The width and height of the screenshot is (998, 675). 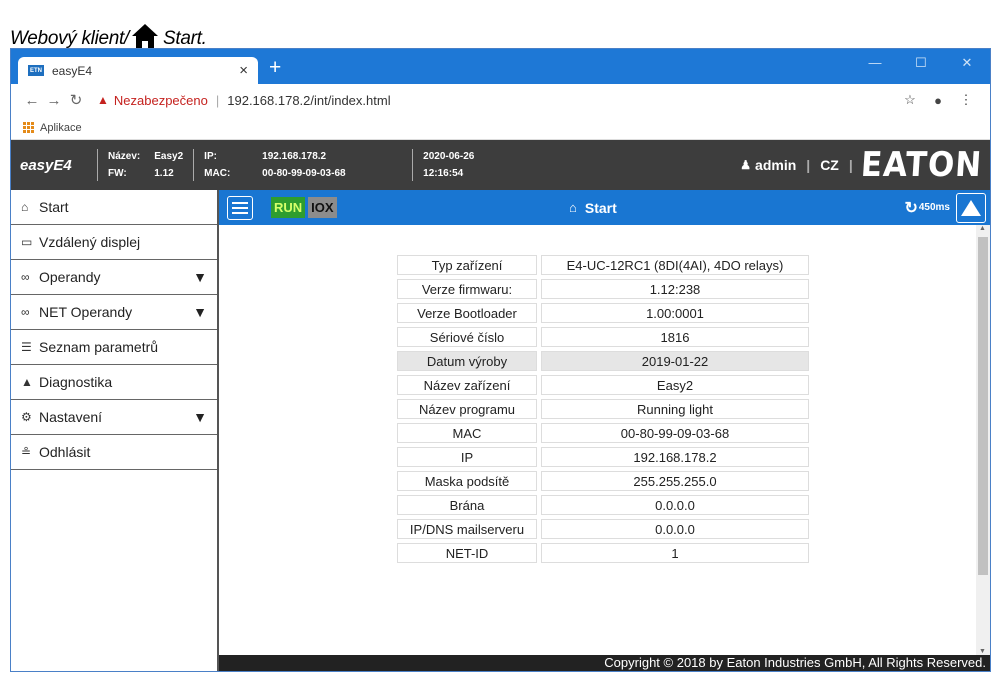 What do you see at coordinates (875, 64) in the screenshot?
I see `minimize-icon: —` at bounding box center [875, 64].